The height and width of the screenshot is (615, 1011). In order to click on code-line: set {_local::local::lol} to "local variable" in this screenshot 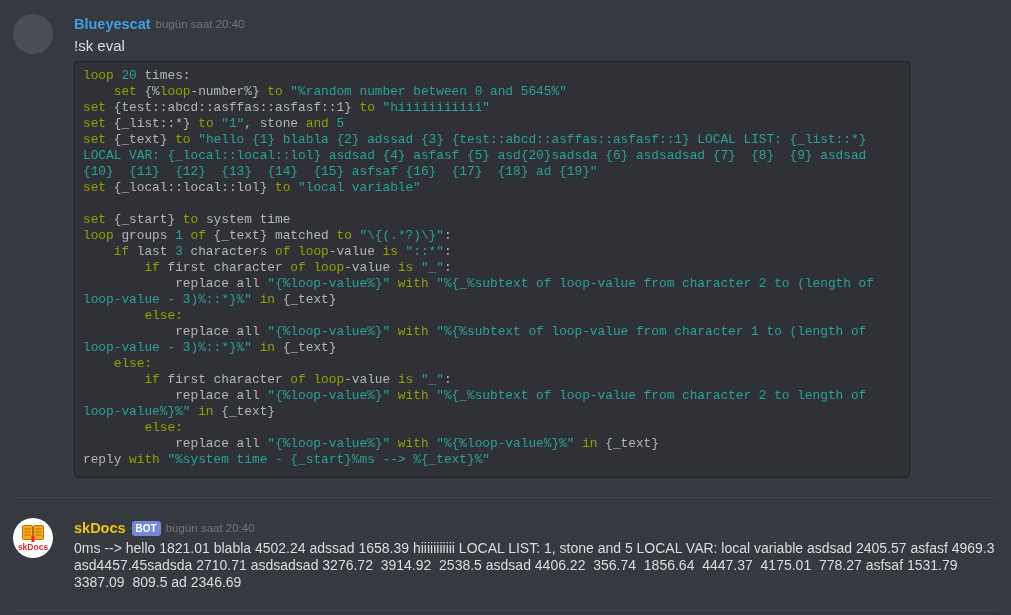, I will do `click(252, 188)`.